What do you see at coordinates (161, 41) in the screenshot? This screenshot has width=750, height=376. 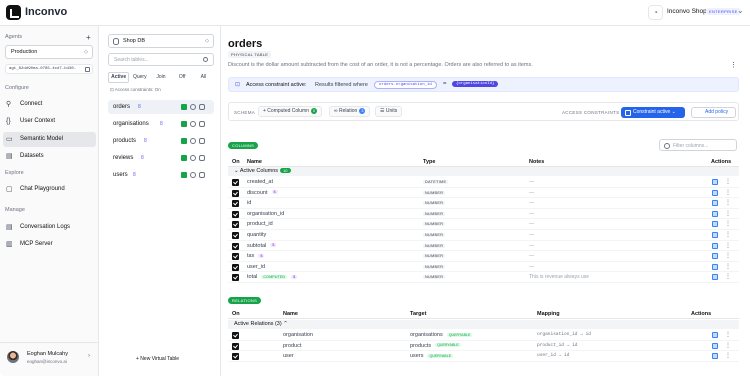 I see `database-select: Shop DB ◇` at bounding box center [161, 41].